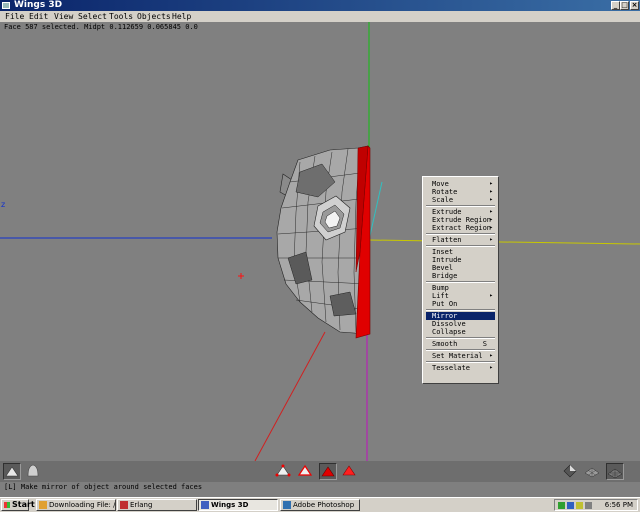  I want to click on maximize-button: □, so click(624, 5).